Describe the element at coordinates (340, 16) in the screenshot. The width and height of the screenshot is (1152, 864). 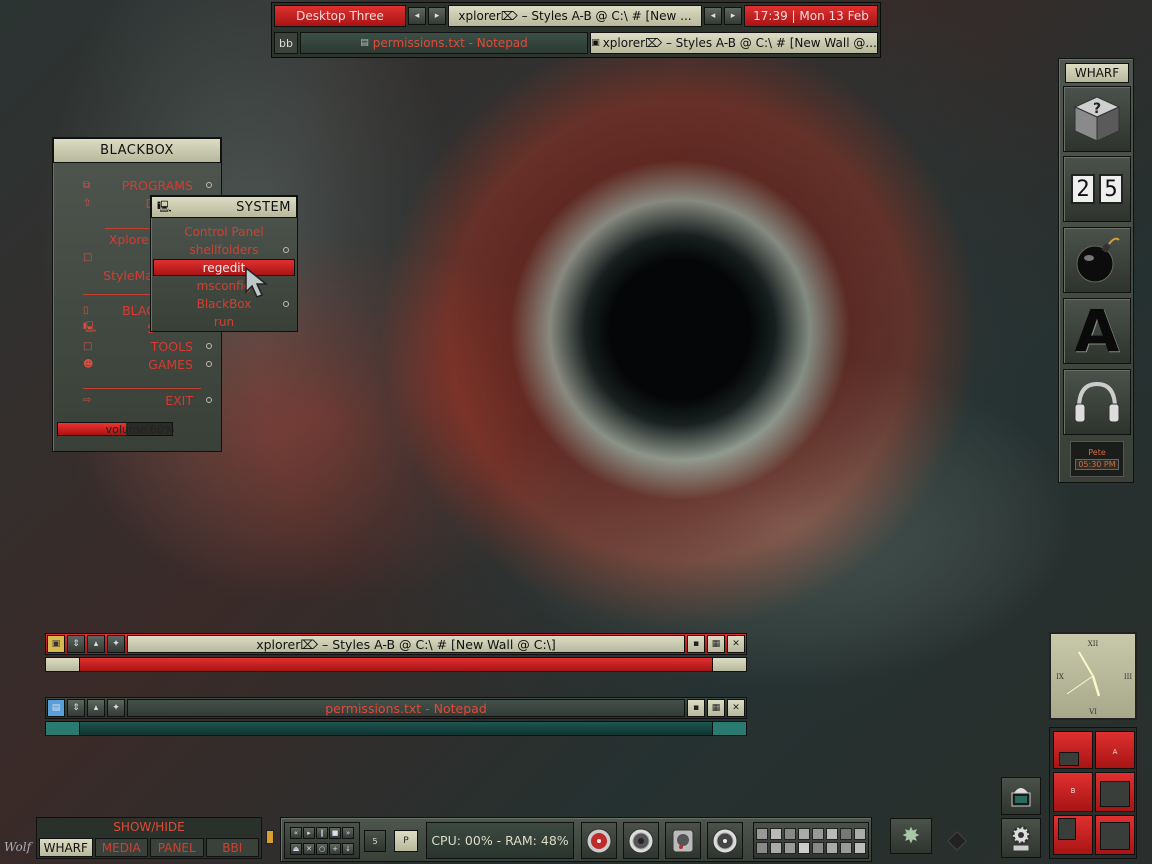
I see `workspace-label: Desktop Three` at that location.